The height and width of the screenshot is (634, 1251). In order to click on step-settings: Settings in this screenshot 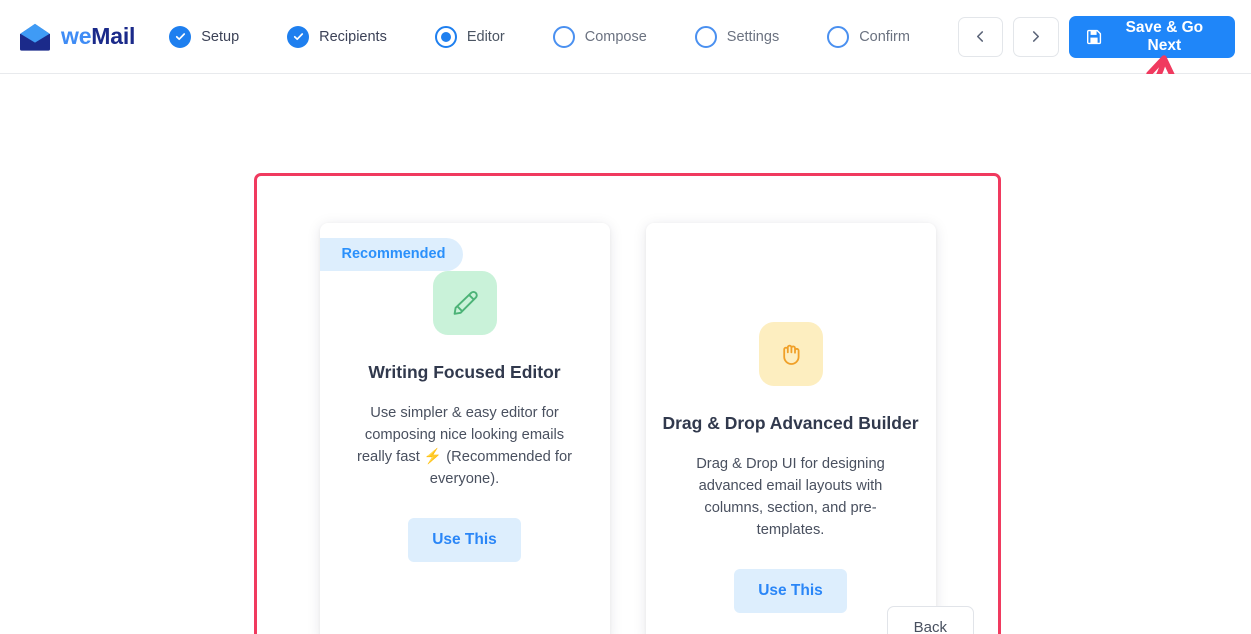, I will do `click(737, 36)`.